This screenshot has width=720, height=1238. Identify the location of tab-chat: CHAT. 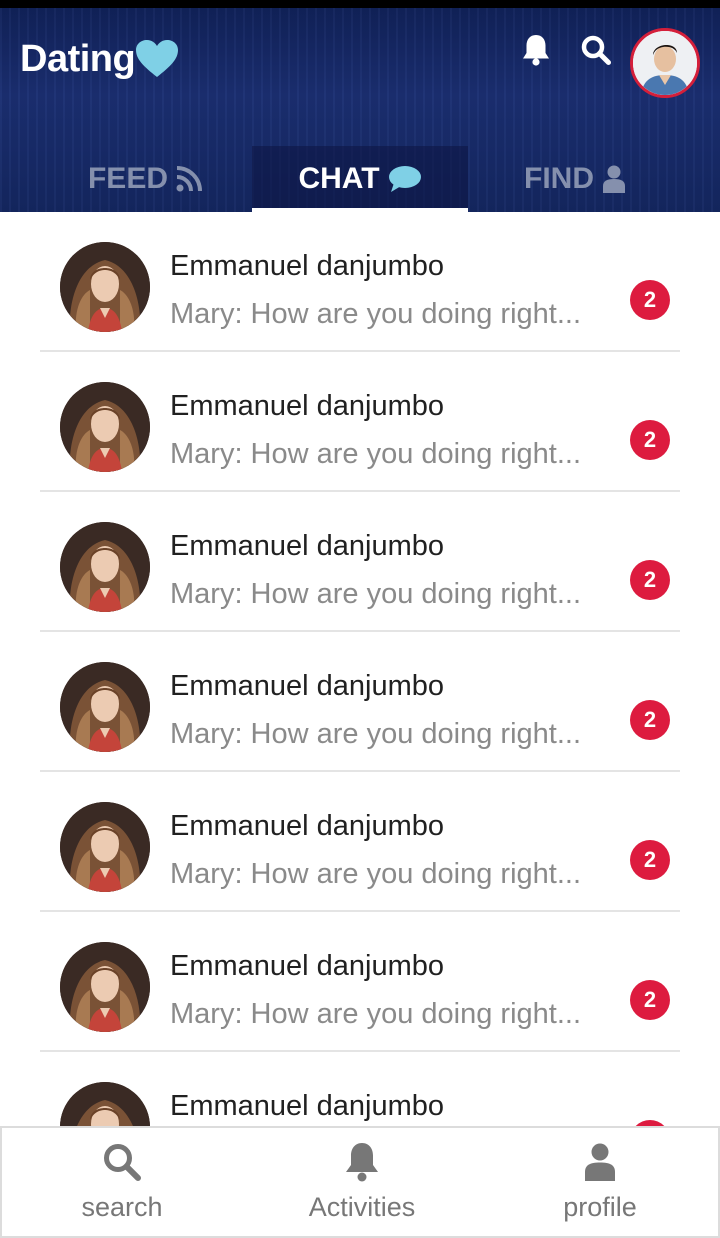
(360, 179).